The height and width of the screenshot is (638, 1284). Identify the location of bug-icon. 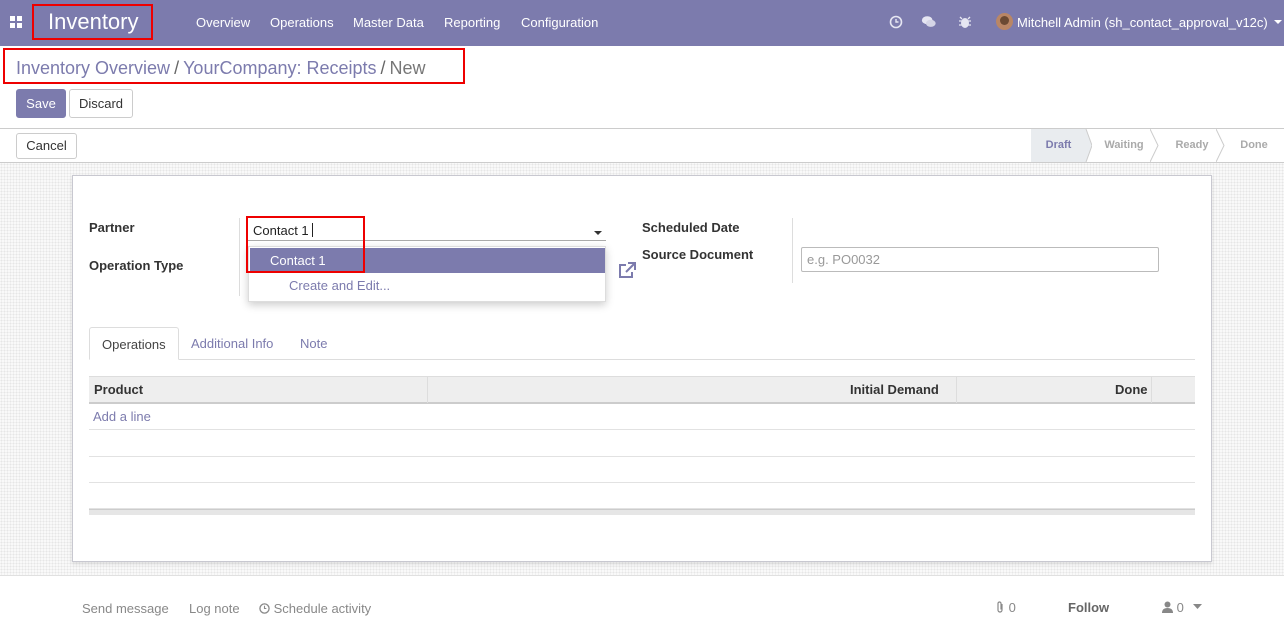
(965, 22).